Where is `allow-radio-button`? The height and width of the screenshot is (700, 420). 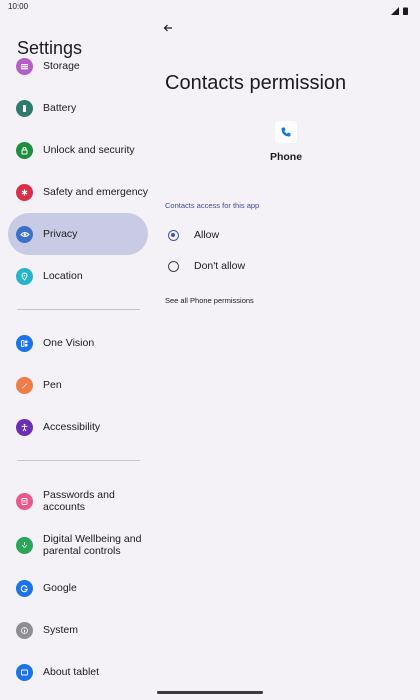 allow-radio-button is located at coordinates (173, 235).